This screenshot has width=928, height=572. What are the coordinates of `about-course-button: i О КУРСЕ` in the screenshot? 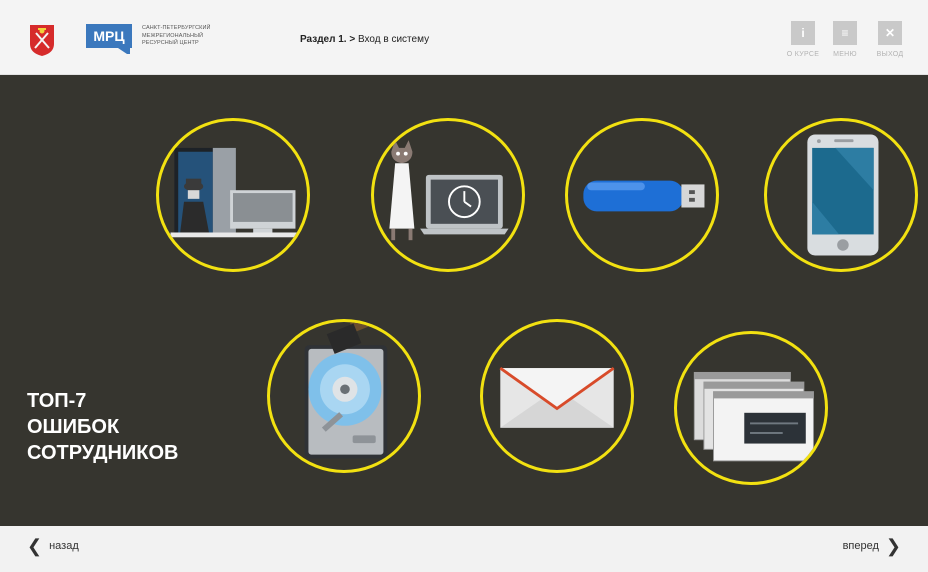 It's located at (803, 39).